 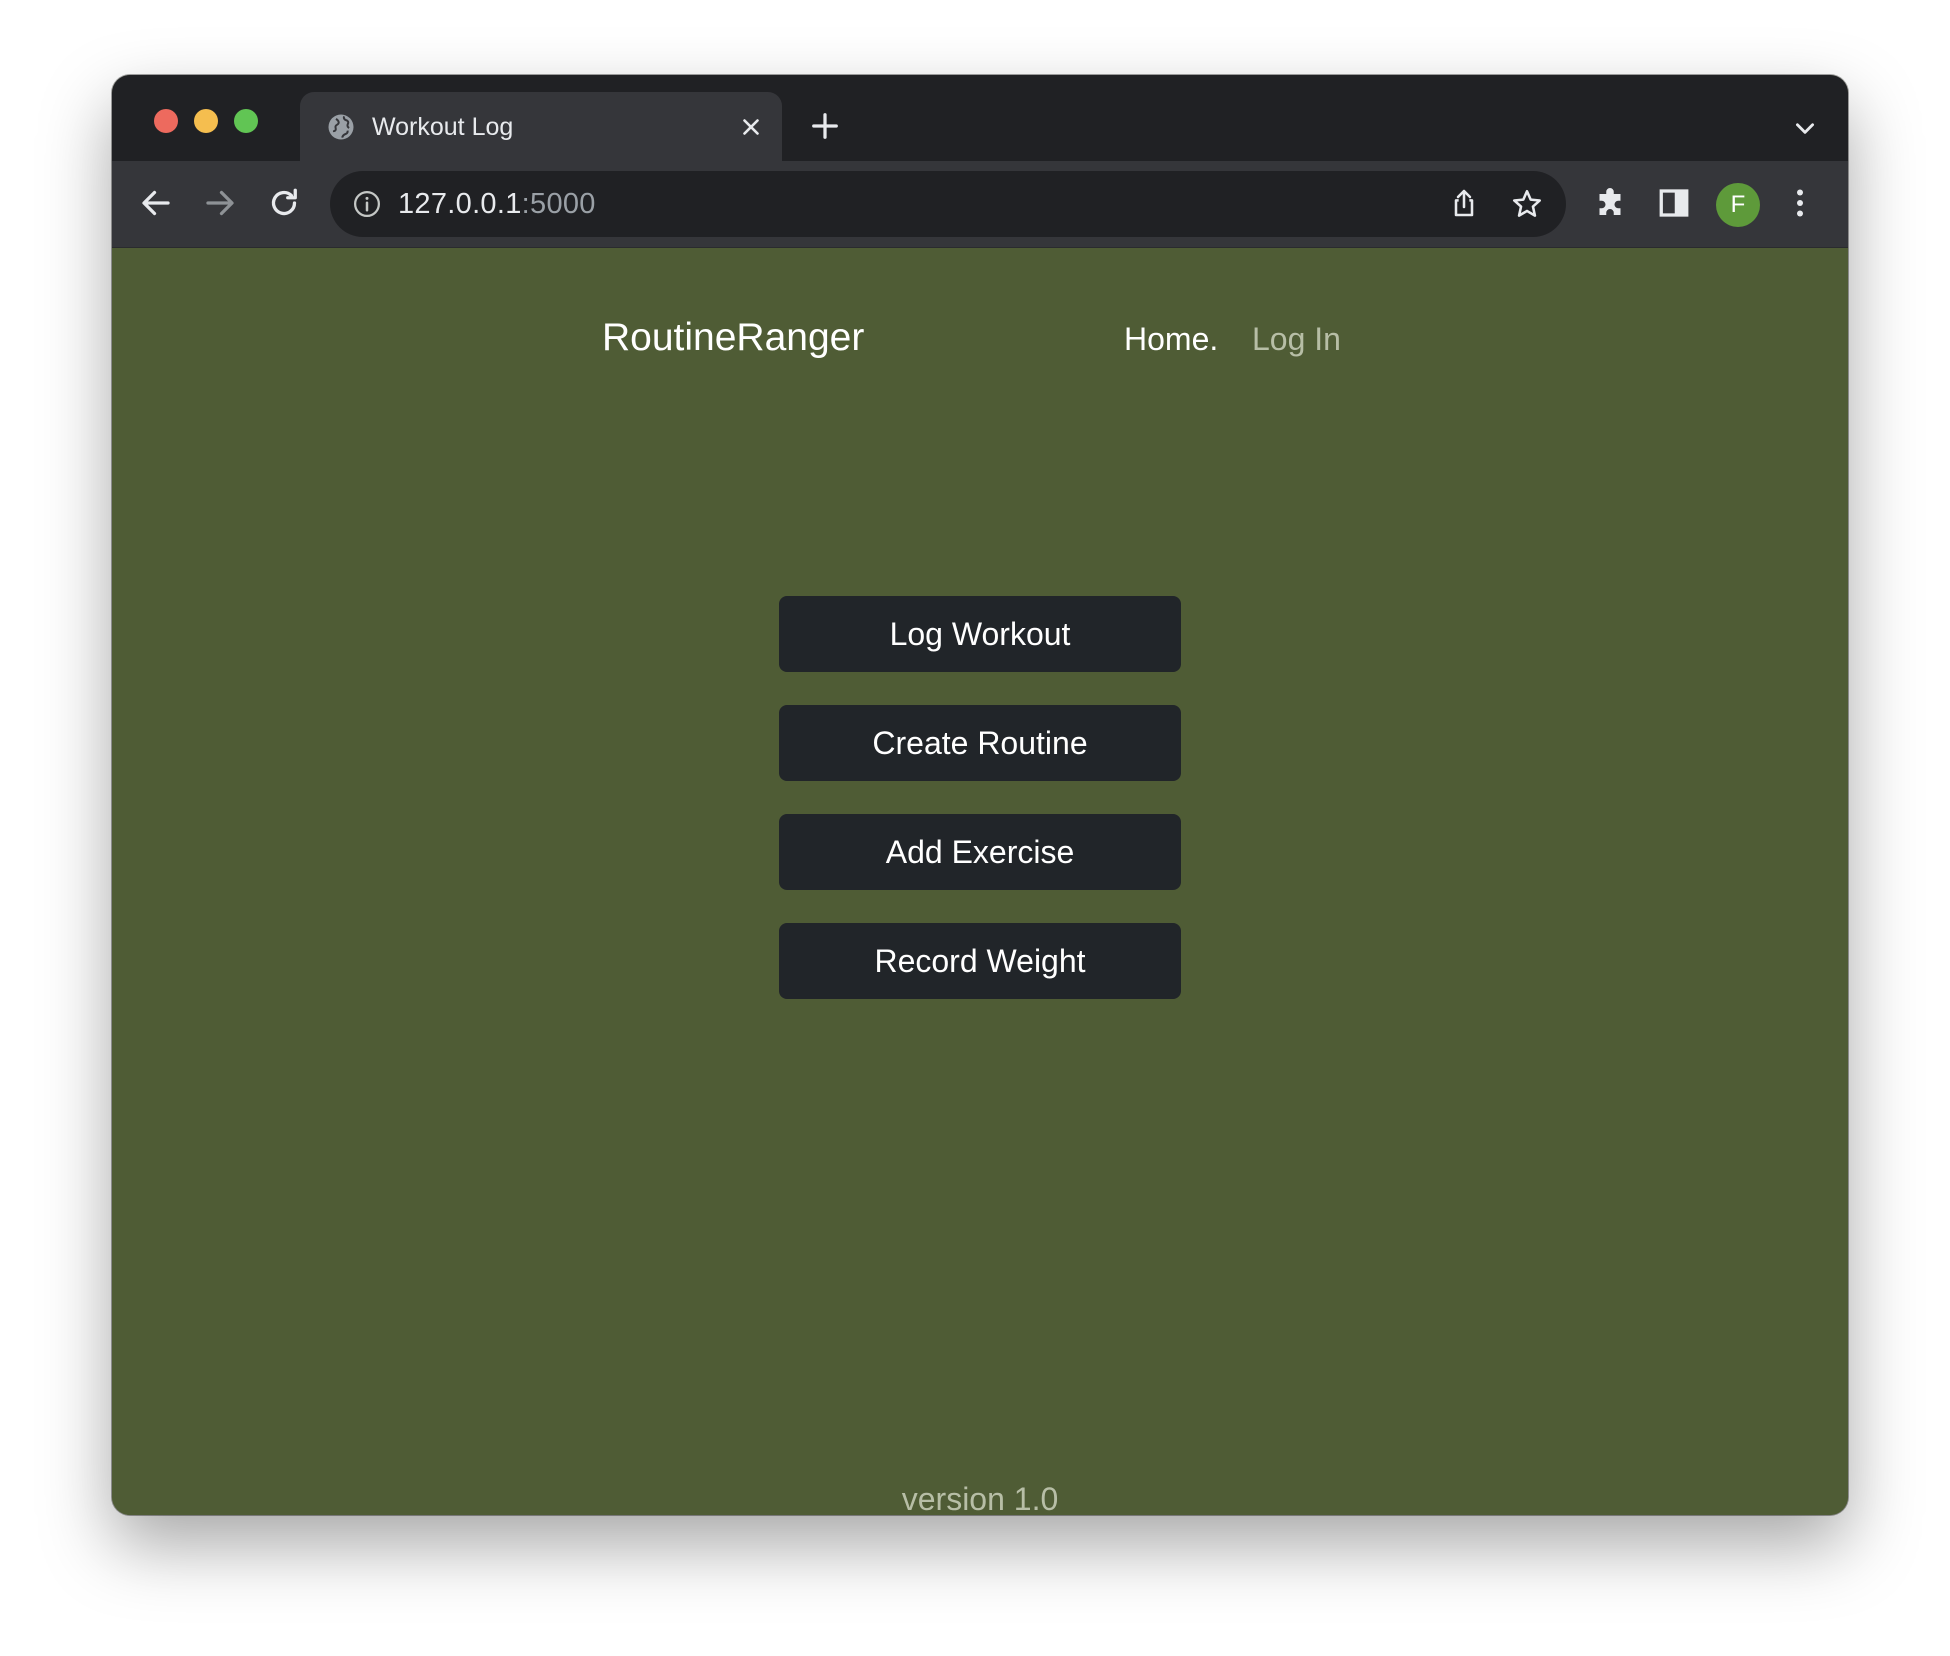 I want to click on add-exercise-button: Add Exercise, so click(x=980, y=852).